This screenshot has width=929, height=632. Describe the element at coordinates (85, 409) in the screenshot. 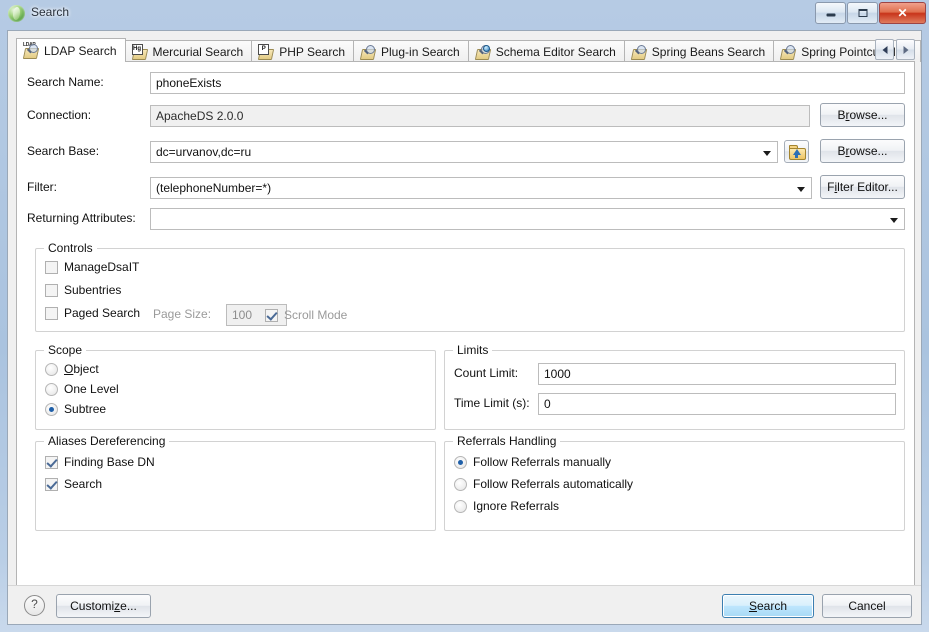

I see `scope-option-label: Subtree` at that location.